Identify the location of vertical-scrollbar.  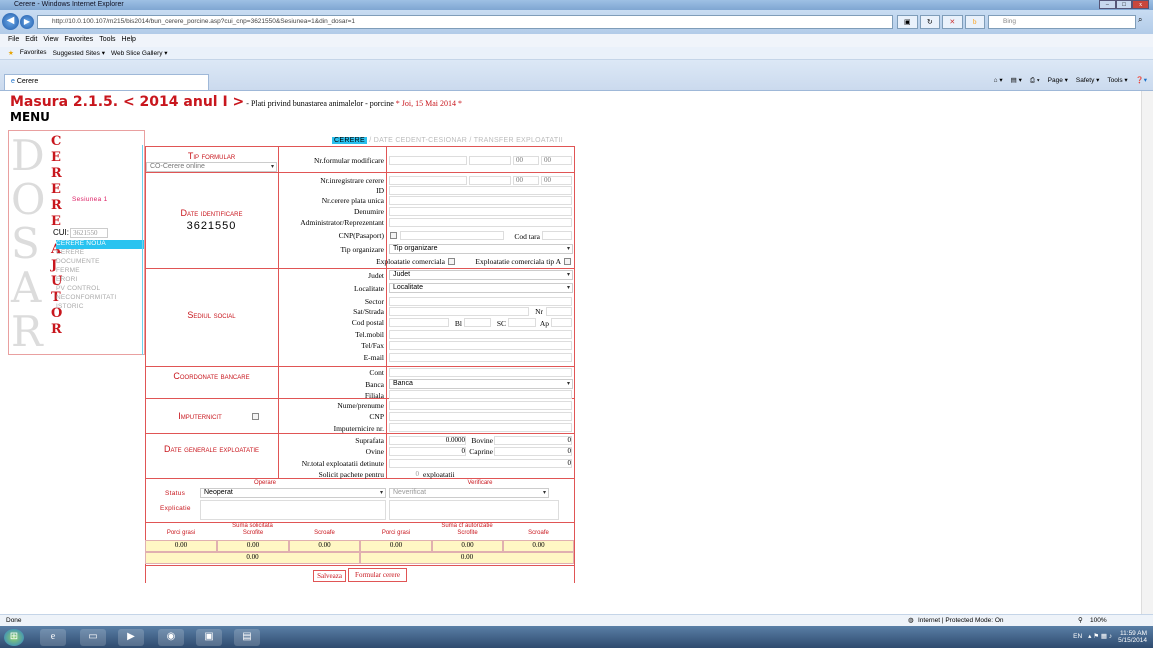
(1147, 352).